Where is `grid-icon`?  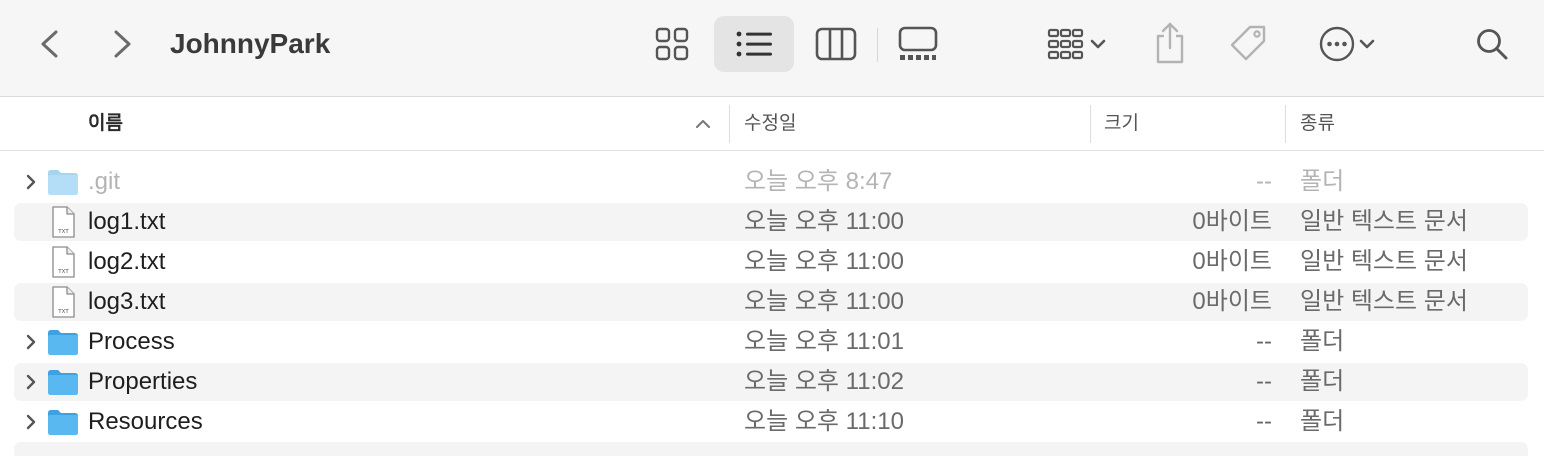
grid-icon is located at coordinates (672, 44).